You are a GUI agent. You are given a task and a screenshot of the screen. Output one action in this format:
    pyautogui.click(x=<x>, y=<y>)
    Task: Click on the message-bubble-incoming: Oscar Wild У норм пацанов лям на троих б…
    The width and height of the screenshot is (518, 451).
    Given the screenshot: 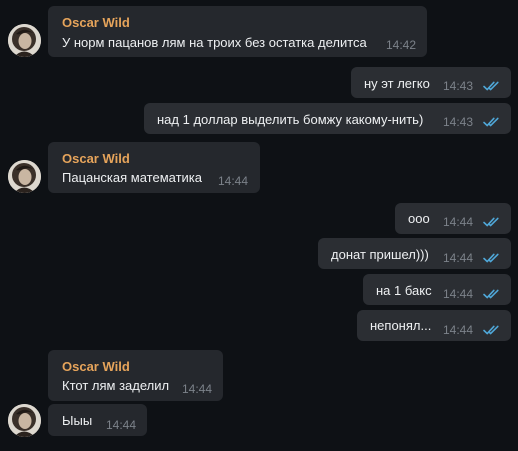 What is the action you would take?
    pyautogui.click(x=237, y=31)
    